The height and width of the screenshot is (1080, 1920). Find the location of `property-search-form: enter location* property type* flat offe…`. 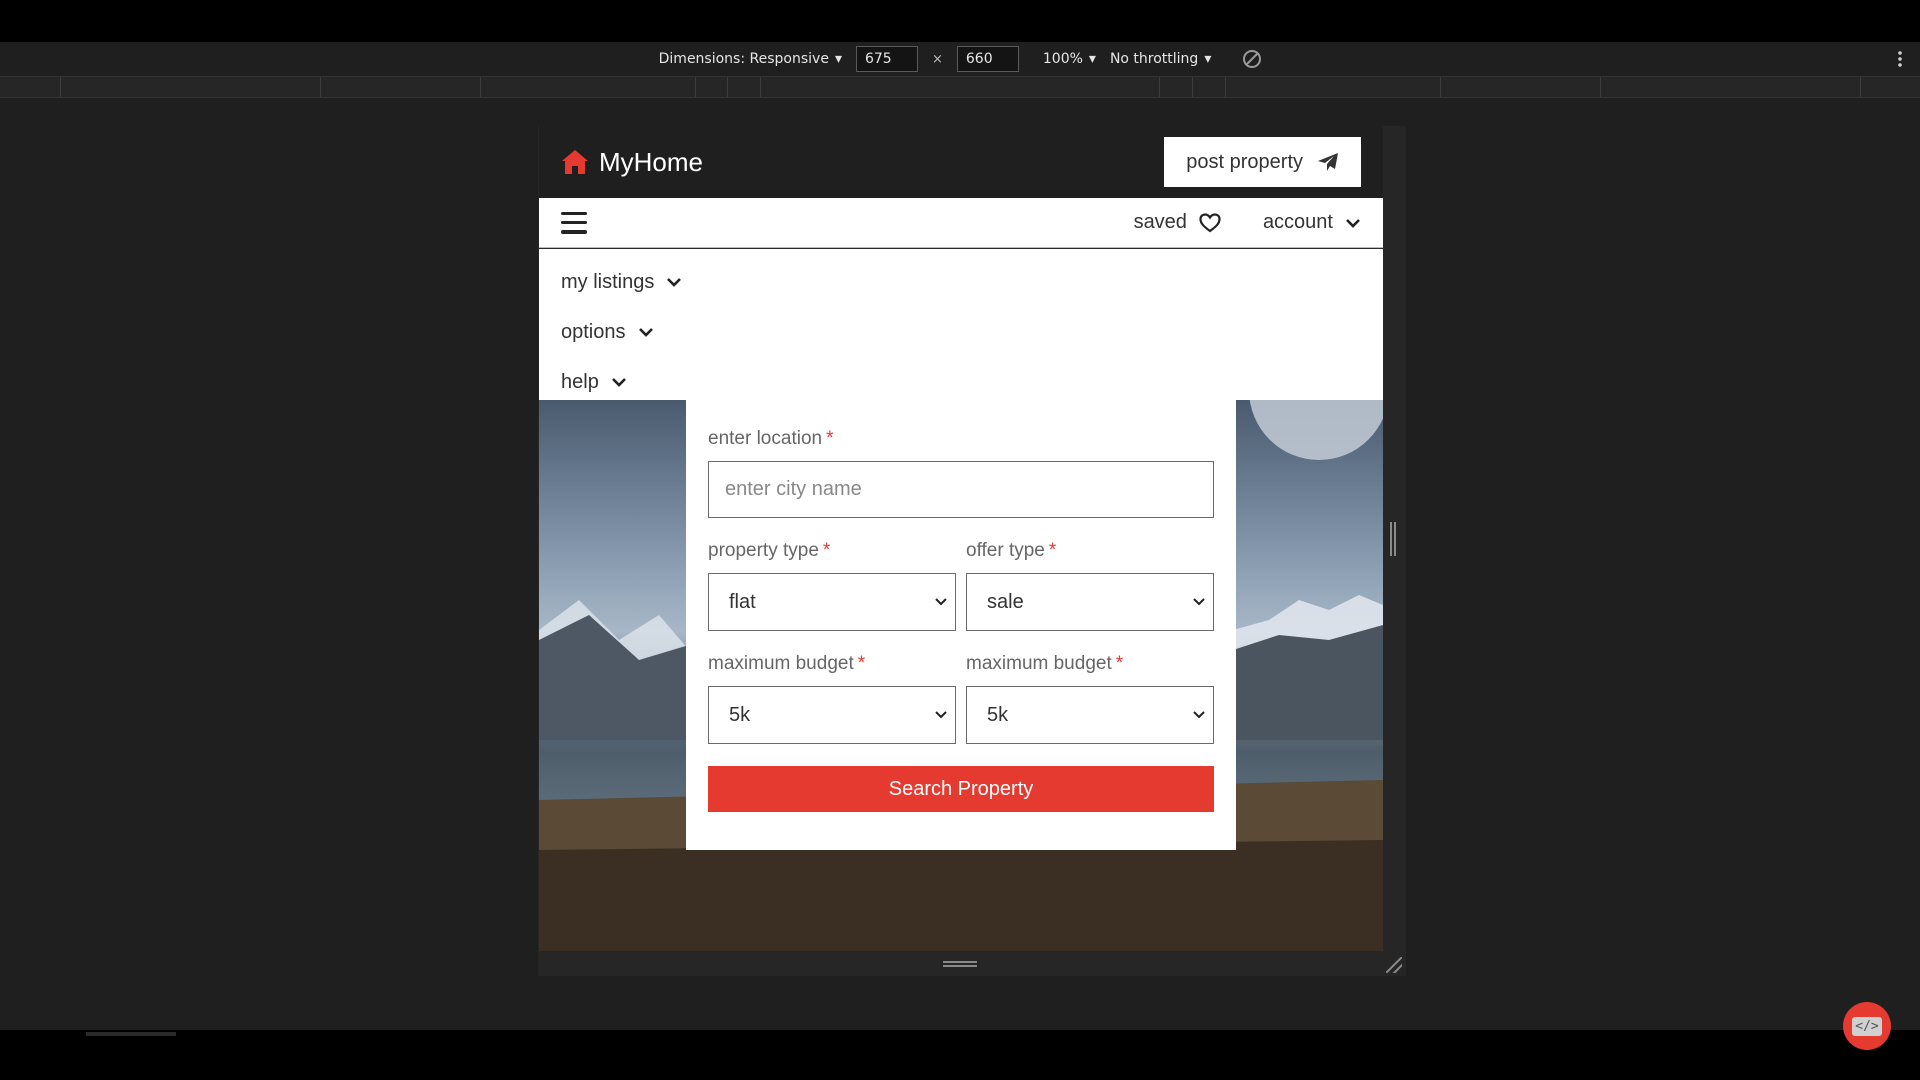

property-search-form: enter location* property type* flat offe… is located at coordinates (961, 625).